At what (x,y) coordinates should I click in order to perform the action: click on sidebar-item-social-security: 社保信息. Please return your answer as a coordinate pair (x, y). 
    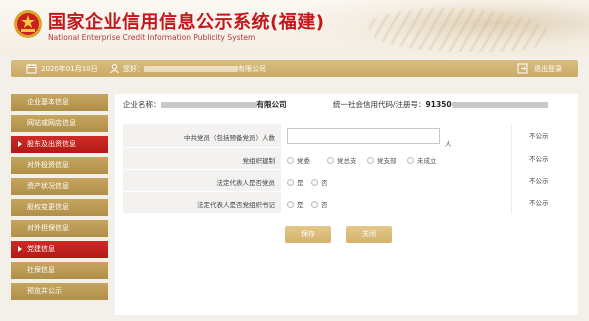
    Looking at the image, I should click on (59, 270).